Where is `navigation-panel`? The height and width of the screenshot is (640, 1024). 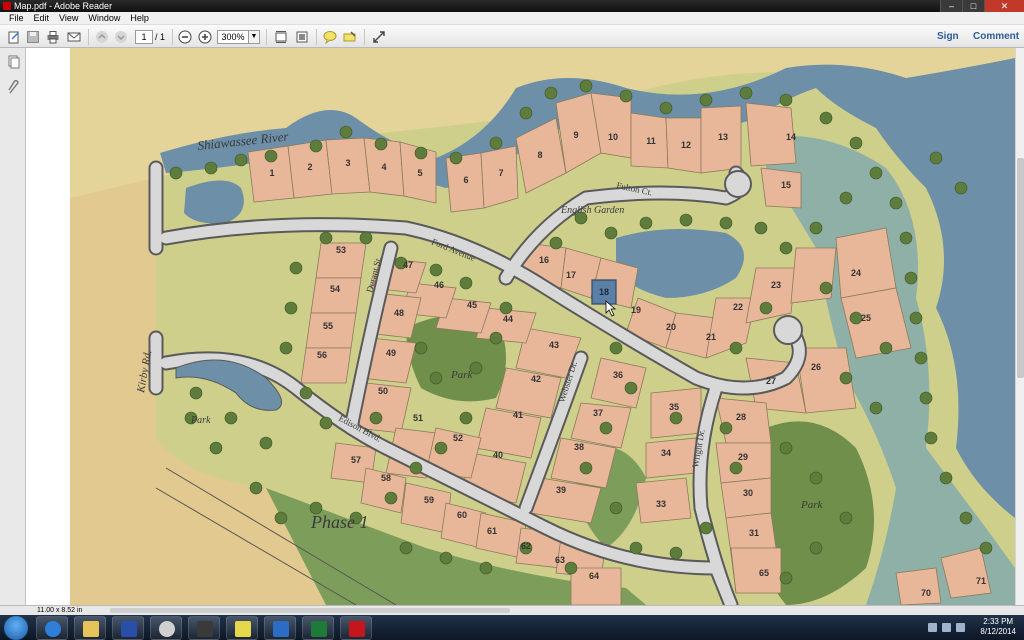 navigation-panel is located at coordinates (13, 326).